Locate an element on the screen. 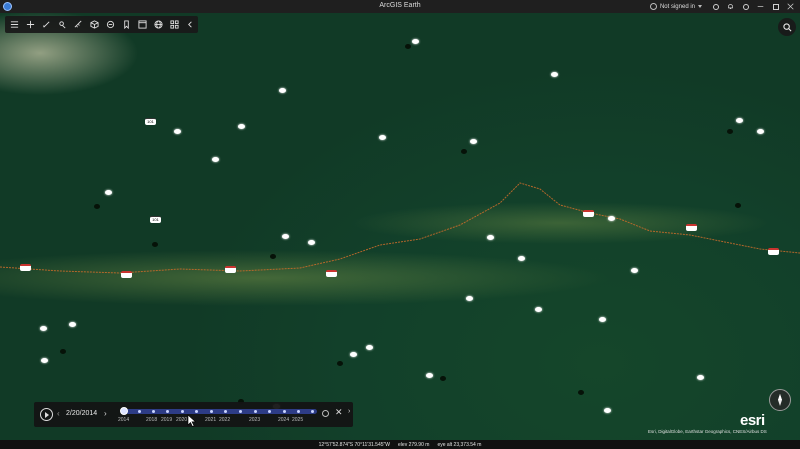 This screenshot has width=800, height=449. more-options-button: › is located at coordinates (349, 411).